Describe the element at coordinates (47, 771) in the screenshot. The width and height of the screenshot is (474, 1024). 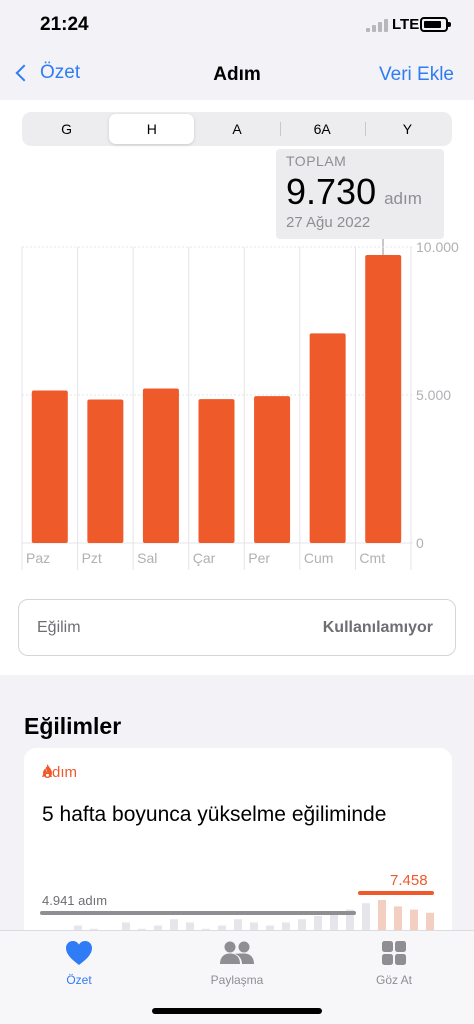
I see `flame-icon` at that location.